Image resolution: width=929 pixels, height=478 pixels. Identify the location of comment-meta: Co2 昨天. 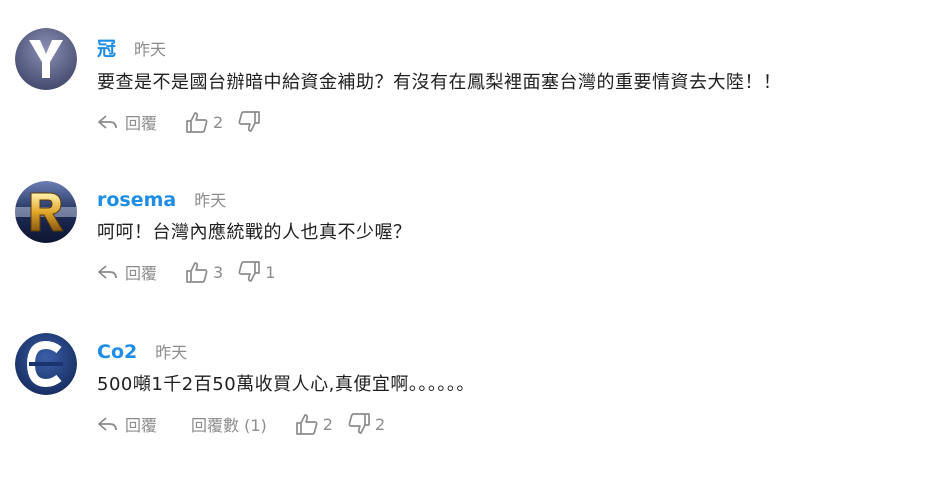
(142, 352).